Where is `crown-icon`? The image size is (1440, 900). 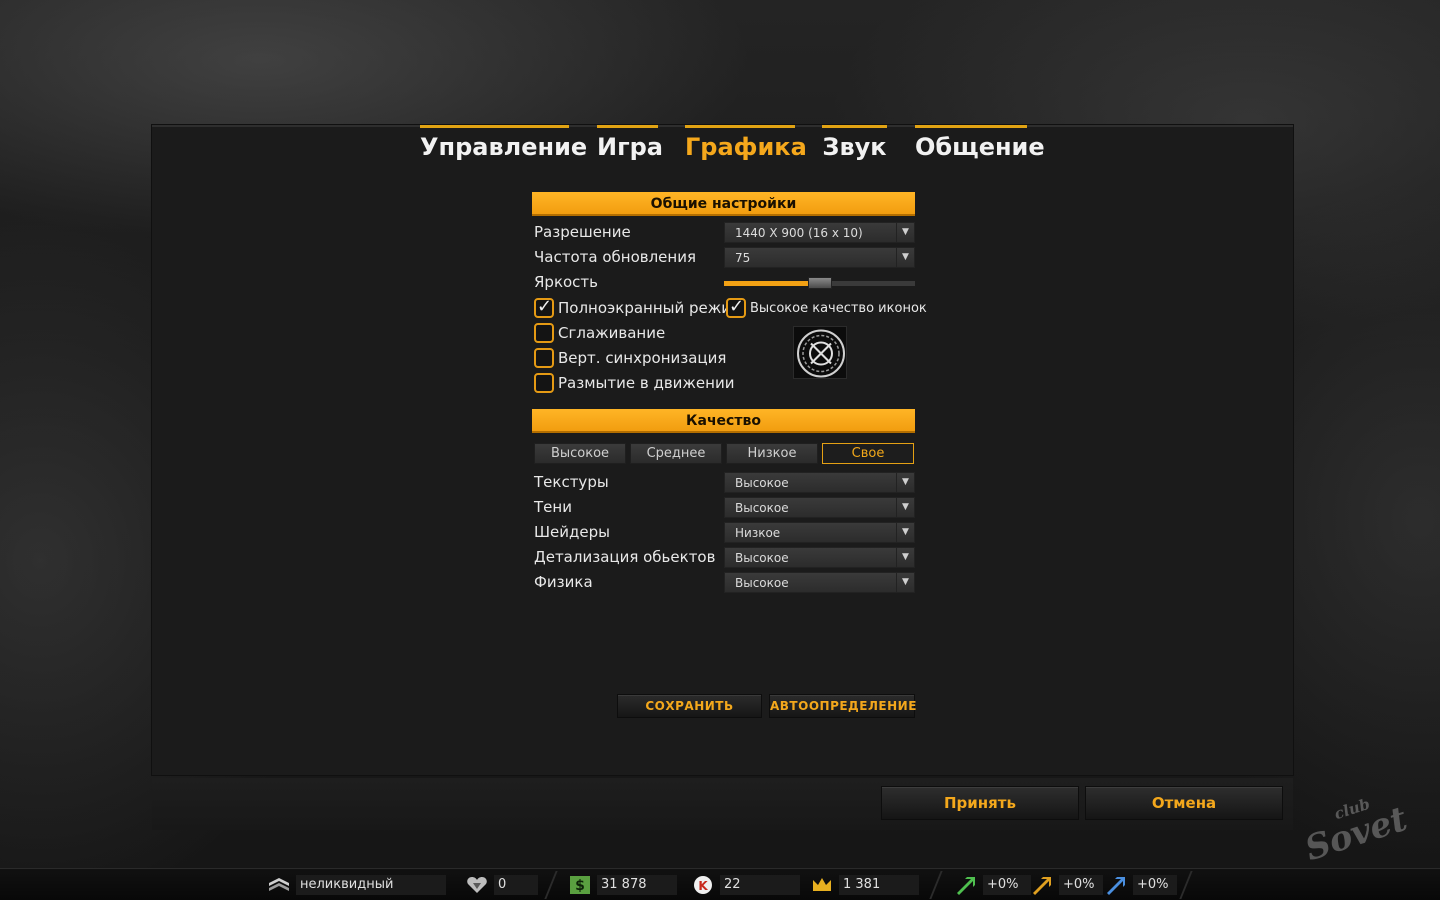
crown-icon is located at coordinates (822, 884).